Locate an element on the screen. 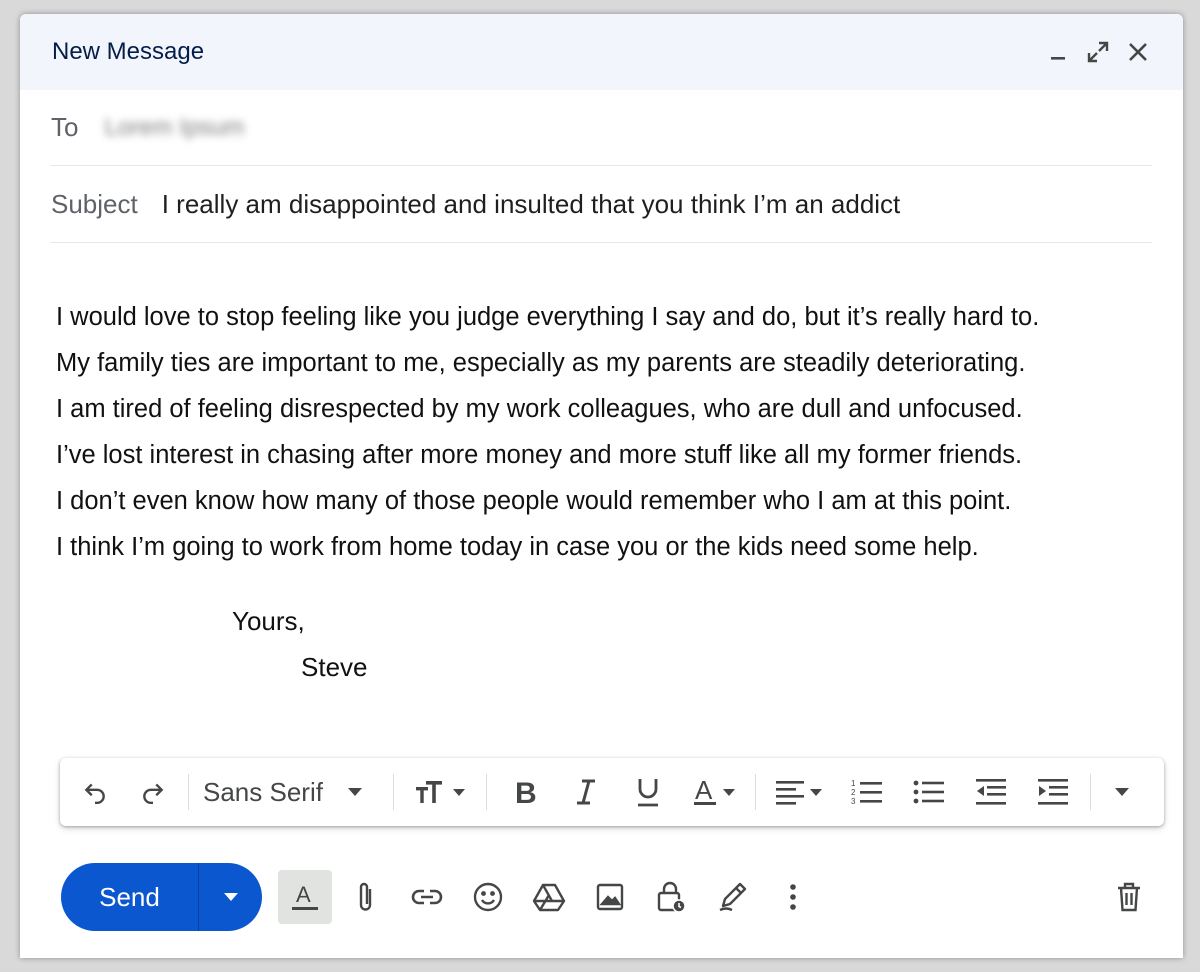 The width and height of the screenshot is (1200, 972). font-select: Sans Serif is located at coordinates (291, 792).